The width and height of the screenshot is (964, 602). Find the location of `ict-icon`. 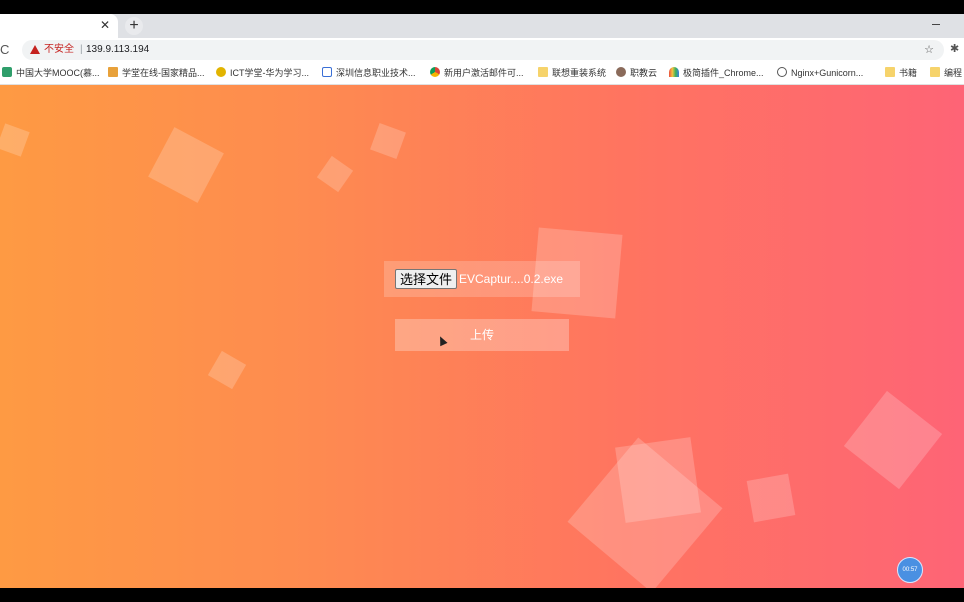

ict-icon is located at coordinates (221, 72).